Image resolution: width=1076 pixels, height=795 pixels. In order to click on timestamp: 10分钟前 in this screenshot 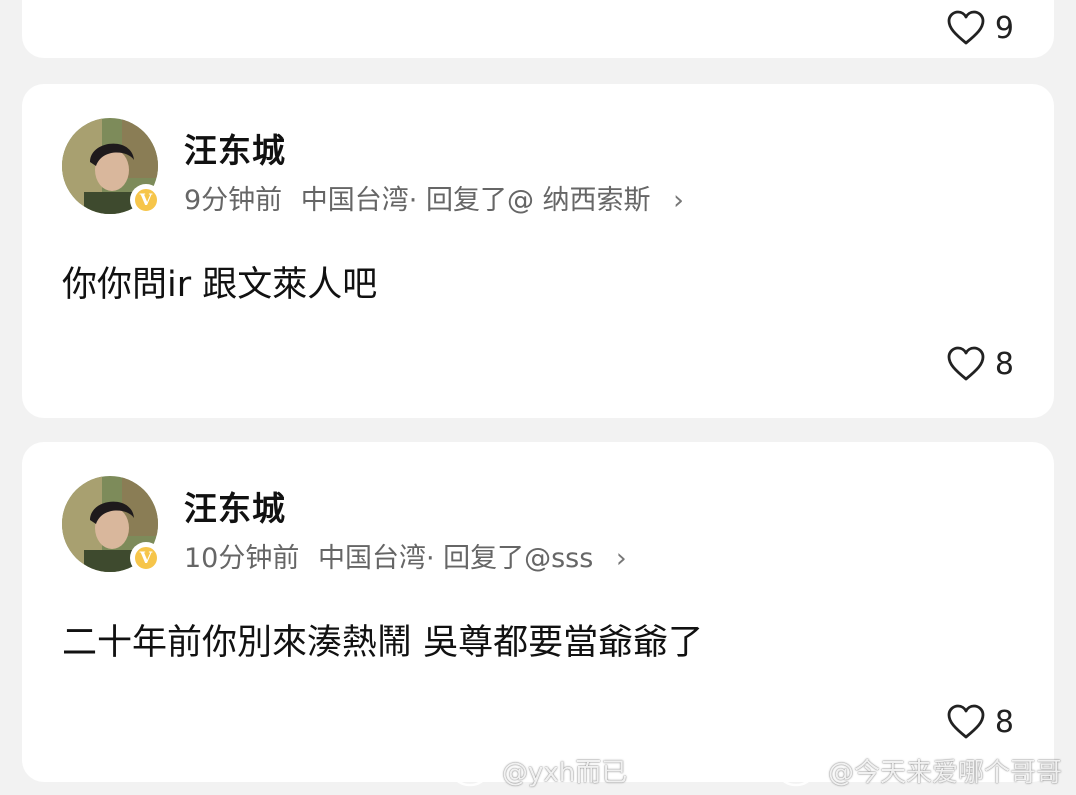, I will do `click(242, 558)`.